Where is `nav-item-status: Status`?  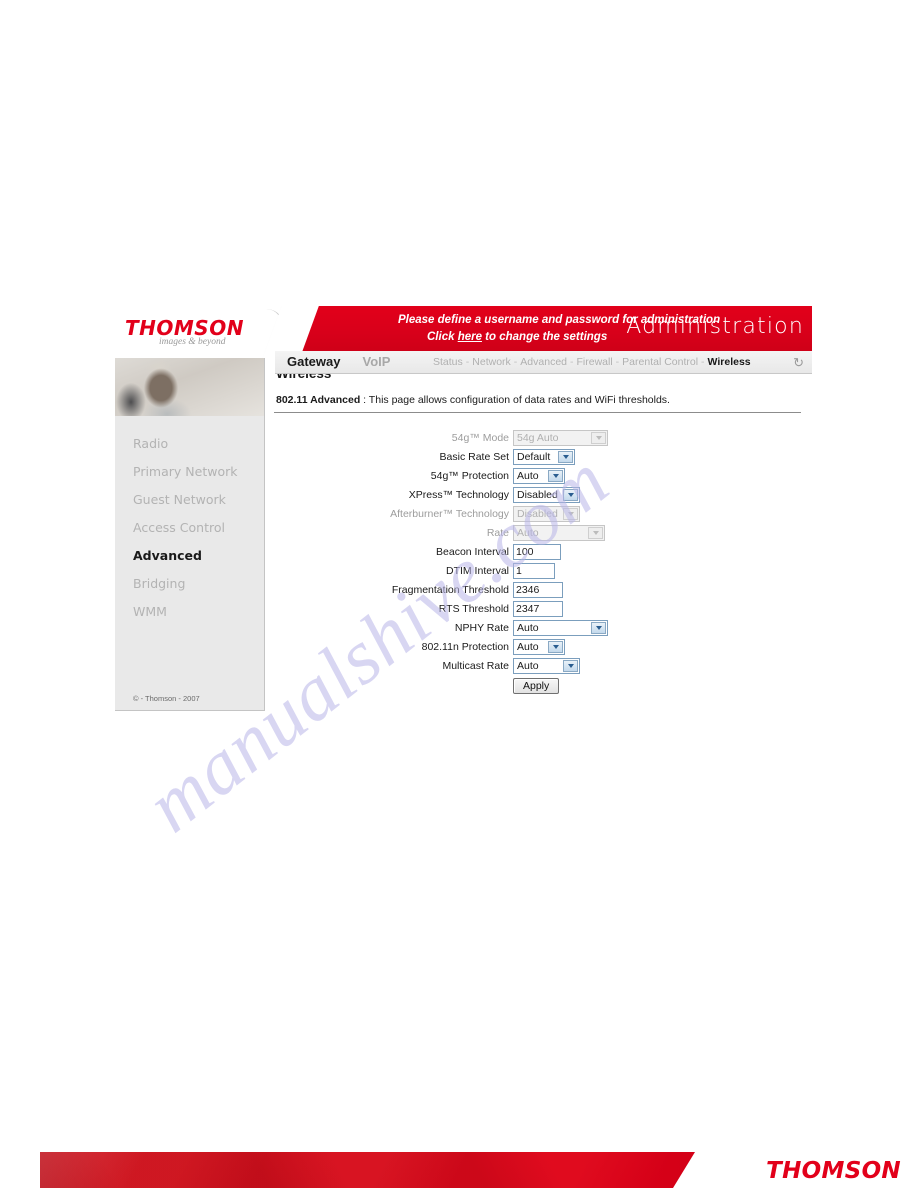
nav-item-status: Status is located at coordinates (448, 362).